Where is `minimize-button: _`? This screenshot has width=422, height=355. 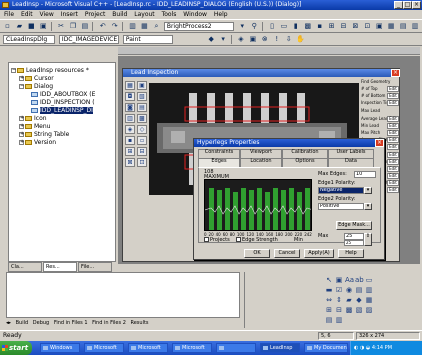
minimize-button: _ is located at coordinates (398, 5).